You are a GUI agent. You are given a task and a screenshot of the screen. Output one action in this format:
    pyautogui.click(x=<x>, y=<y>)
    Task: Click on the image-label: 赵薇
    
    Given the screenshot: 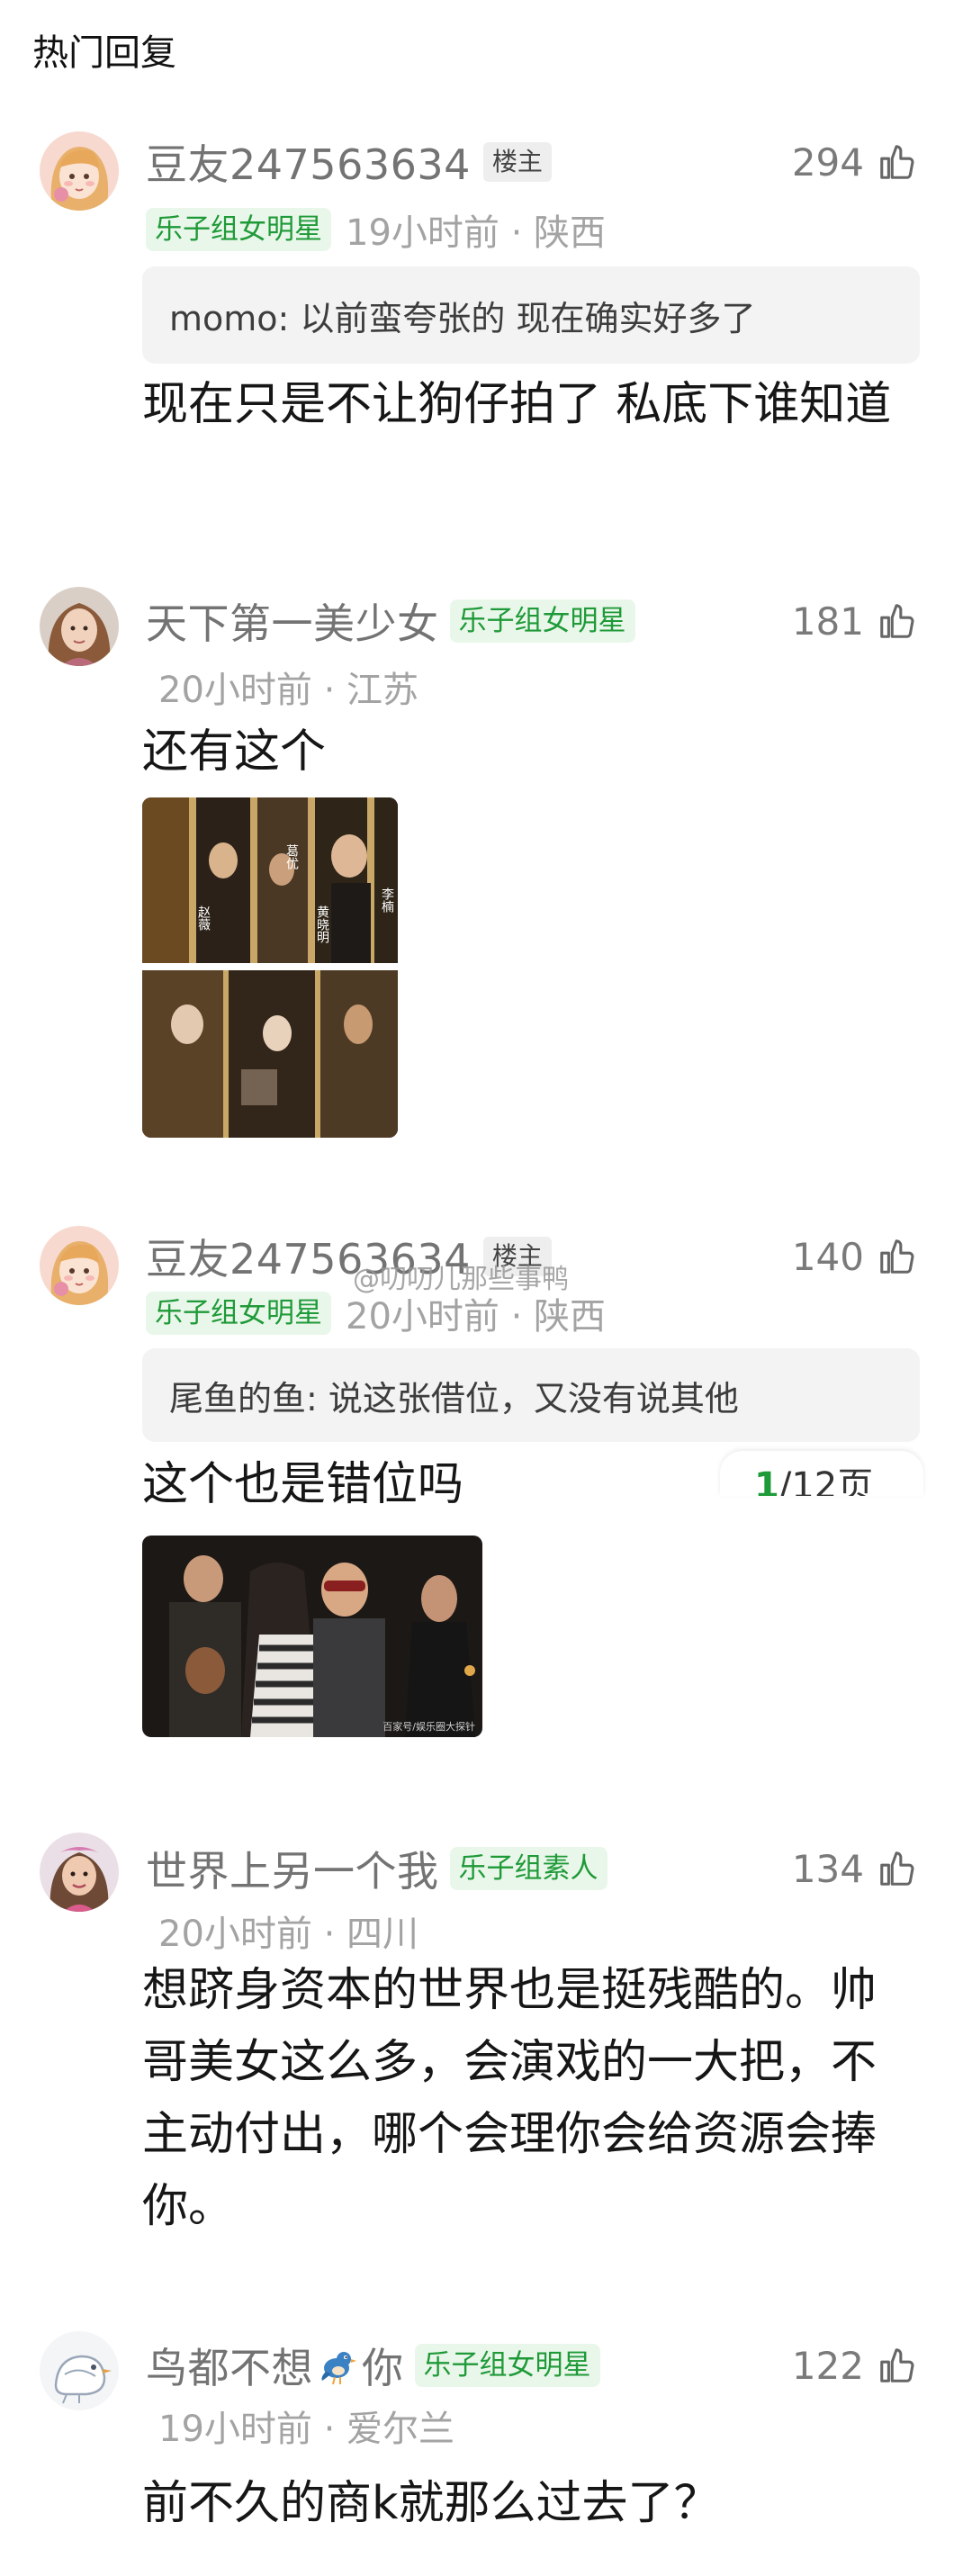 What is the action you would take?
    pyautogui.click(x=203, y=918)
    